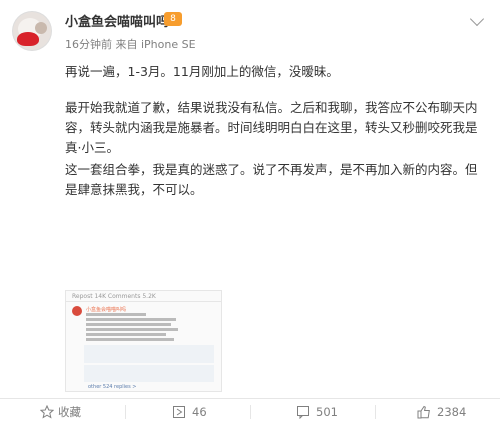  Describe the element at coordinates (173, 19) in the screenshot. I see `vip-badge: 8` at that location.